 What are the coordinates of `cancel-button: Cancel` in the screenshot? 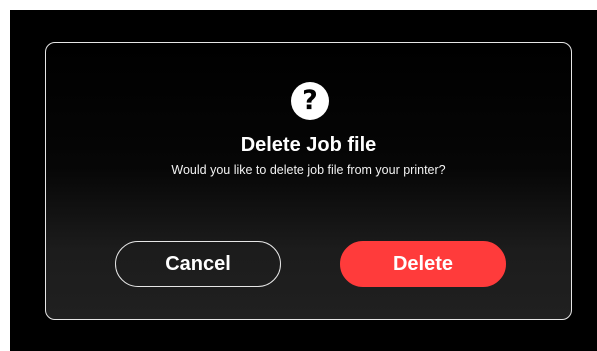 It's located at (198, 264).